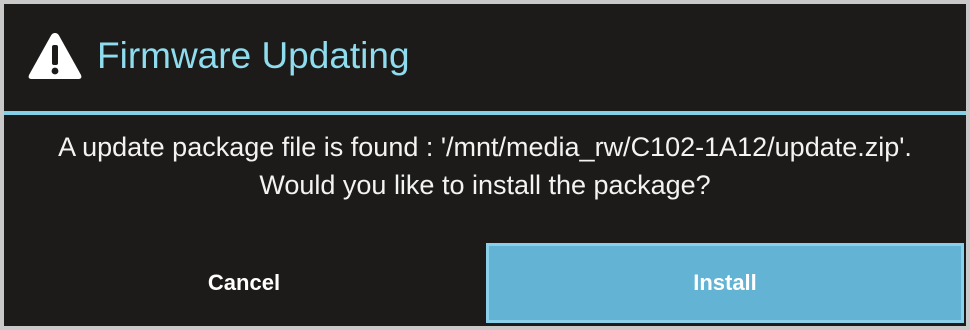 Image resolution: width=970 pixels, height=330 pixels. What do you see at coordinates (244, 283) in the screenshot?
I see `cancel-button: Cancel` at bounding box center [244, 283].